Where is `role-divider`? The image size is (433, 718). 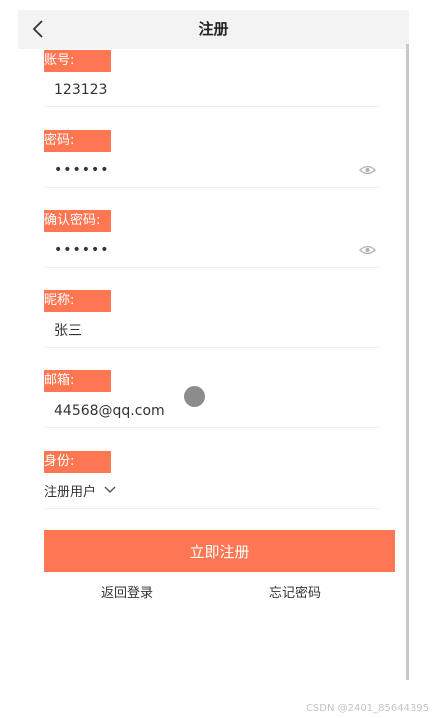
role-divider is located at coordinates (212, 508).